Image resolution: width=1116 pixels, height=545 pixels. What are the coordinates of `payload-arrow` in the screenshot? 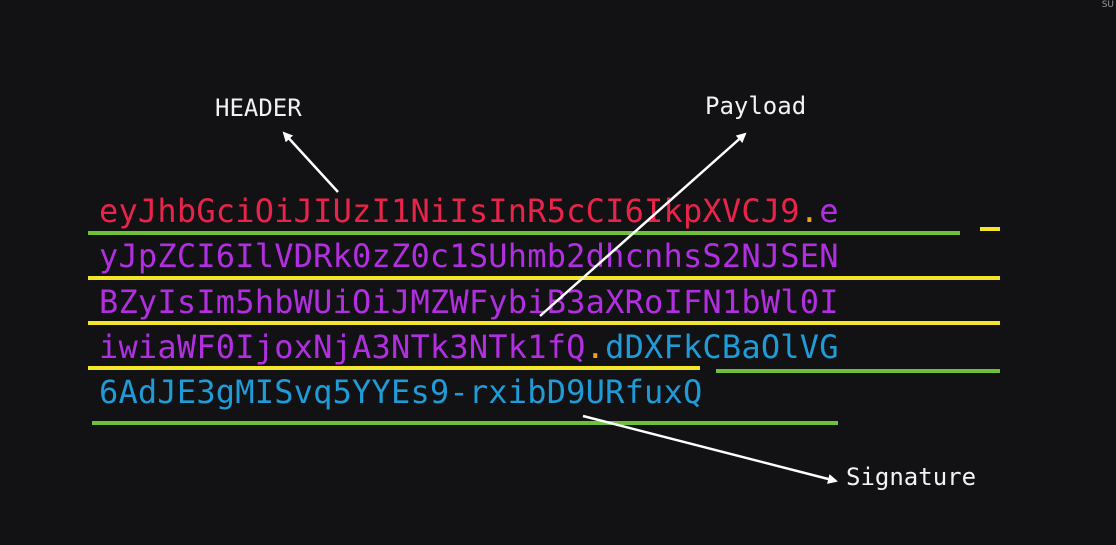 It's located at (643, 224).